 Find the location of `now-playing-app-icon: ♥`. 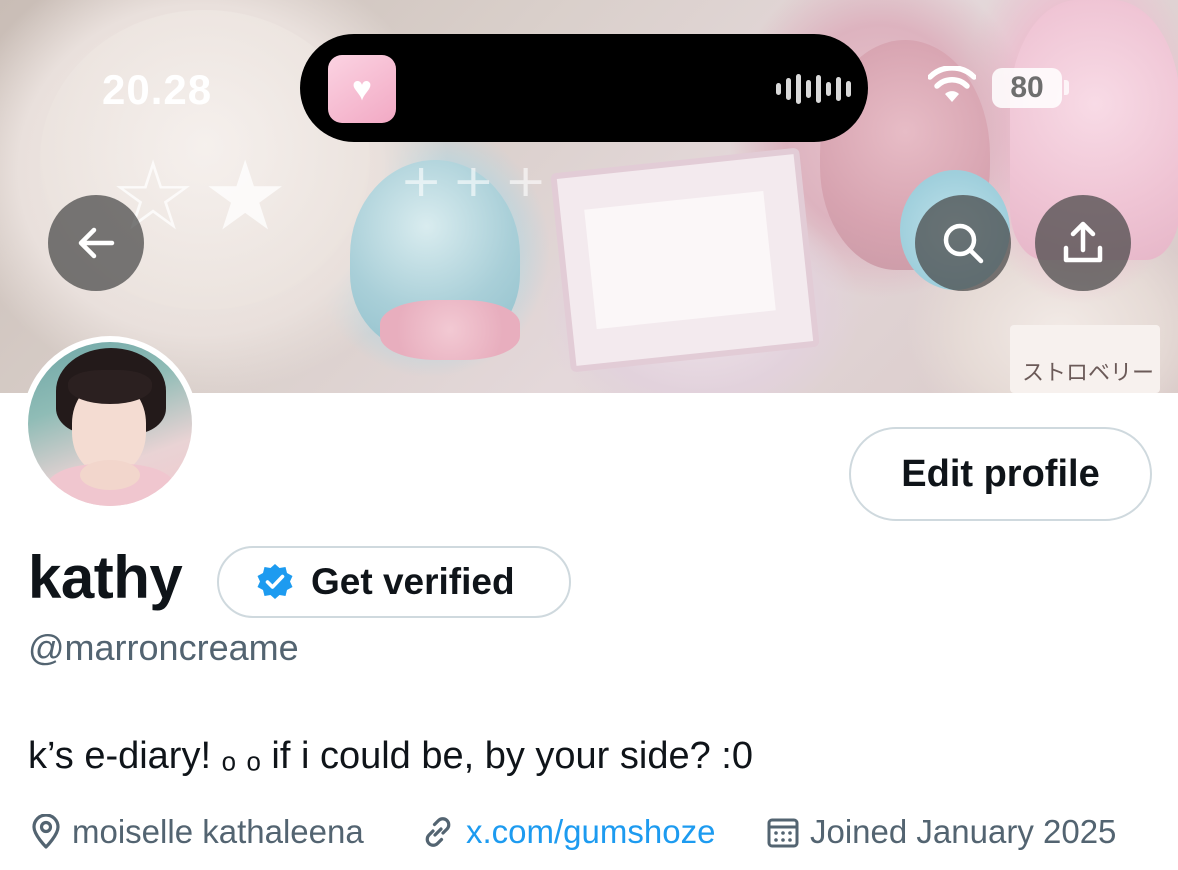

now-playing-app-icon: ♥ is located at coordinates (362, 89).